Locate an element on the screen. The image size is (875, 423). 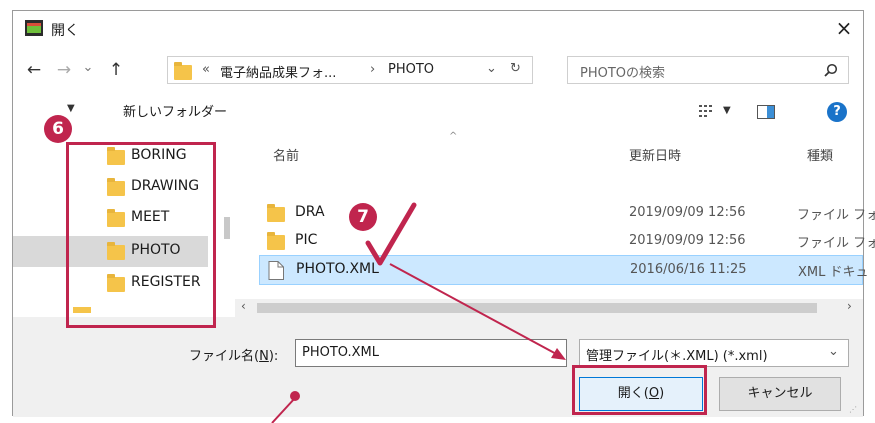
pointer-dot-icon is located at coordinates (295, 396).